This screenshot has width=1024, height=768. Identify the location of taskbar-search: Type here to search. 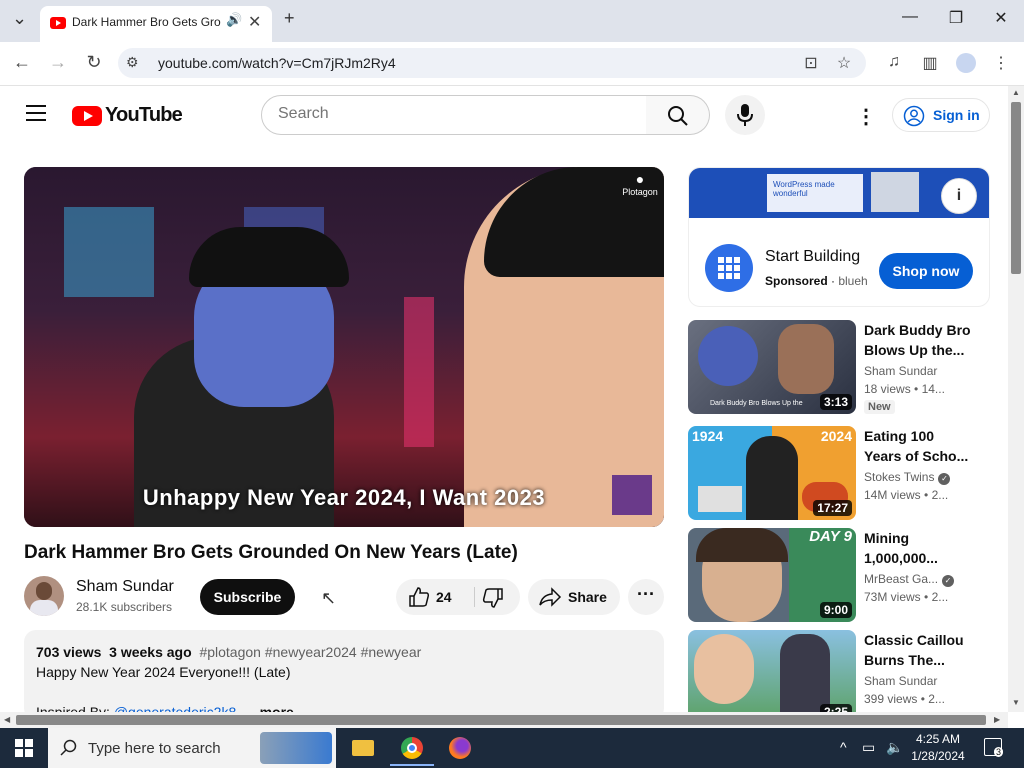
(192, 748).